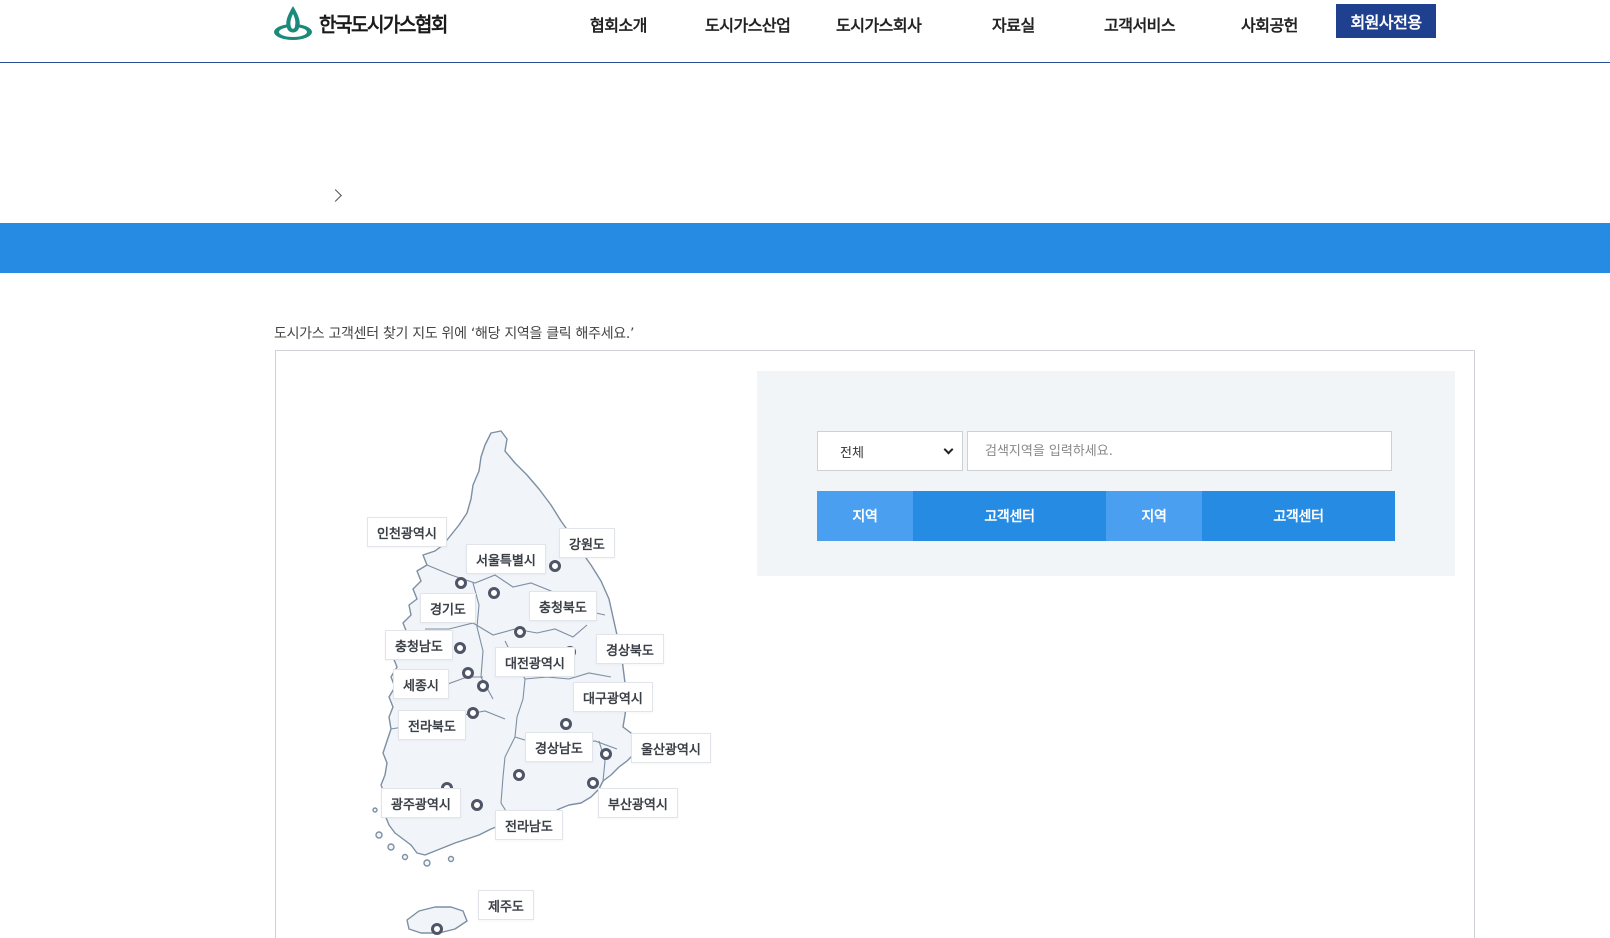 The height and width of the screenshot is (938, 1610). What do you see at coordinates (520, 632) in the screenshot?
I see `region-dot-chungbuk` at bounding box center [520, 632].